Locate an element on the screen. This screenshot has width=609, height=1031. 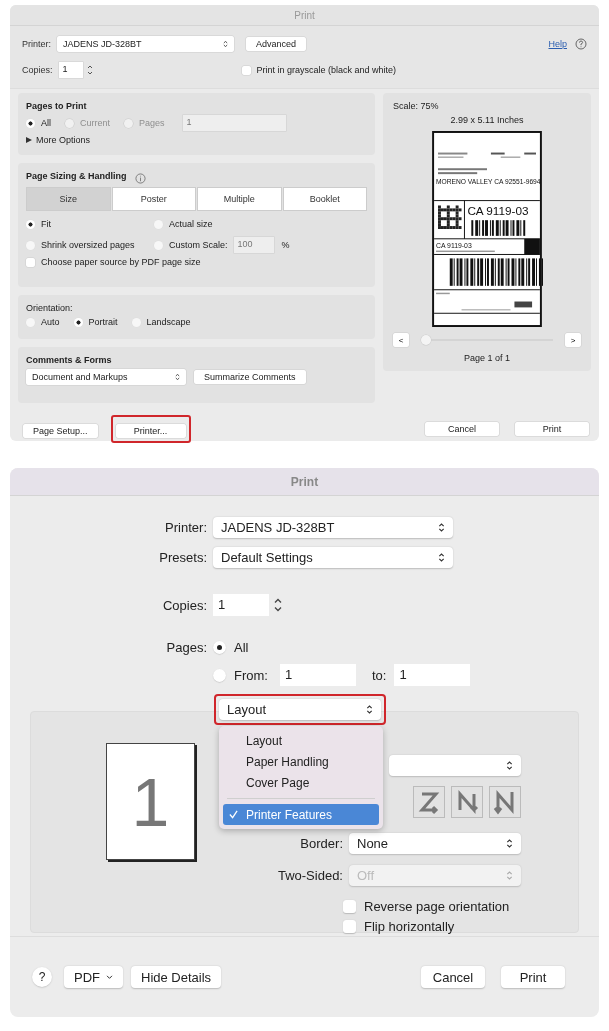
tab: Multiple is located at coordinates (239, 199).